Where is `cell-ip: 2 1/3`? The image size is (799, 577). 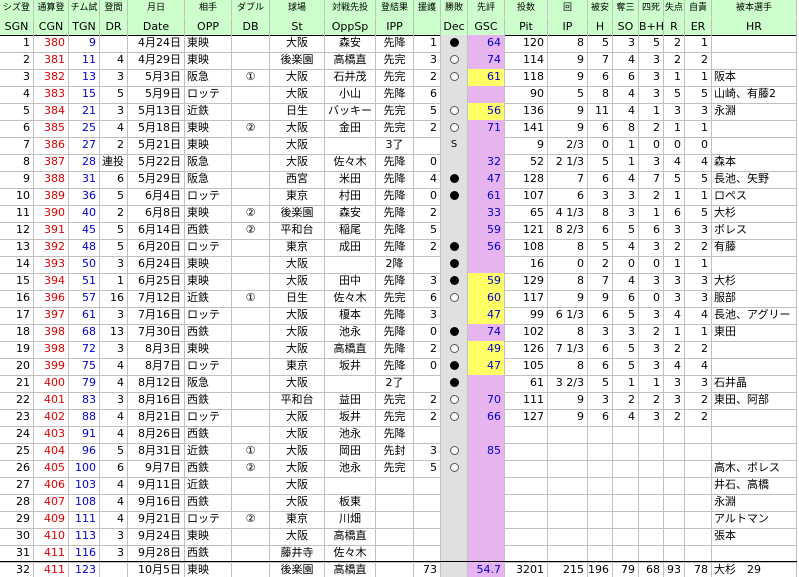 cell-ip: 2 1/3 is located at coordinates (568, 162).